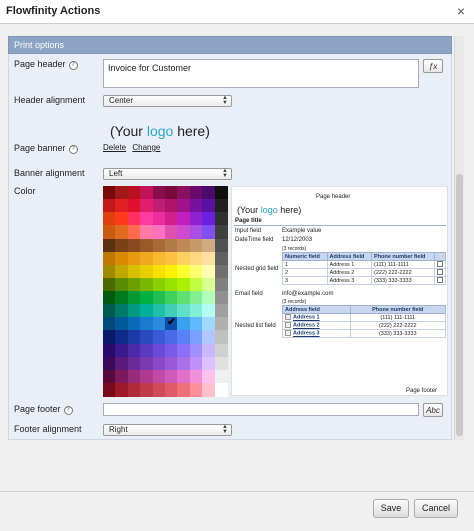 This screenshot has width=474, height=531. What do you see at coordinates (167, 430) in the screenshot?
I see `footer-alignment-select: Right ▲ ▼` at bounding box center [167, 430].